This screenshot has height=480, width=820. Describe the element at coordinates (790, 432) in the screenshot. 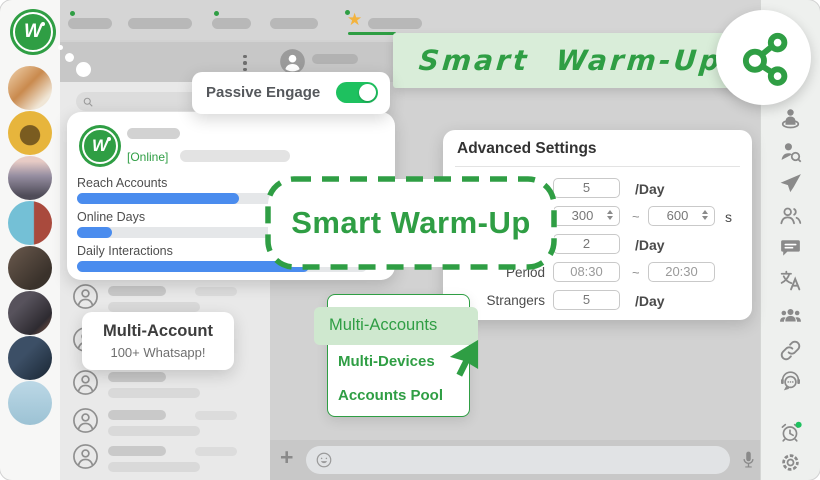

I see `alarm-icon` at that location.